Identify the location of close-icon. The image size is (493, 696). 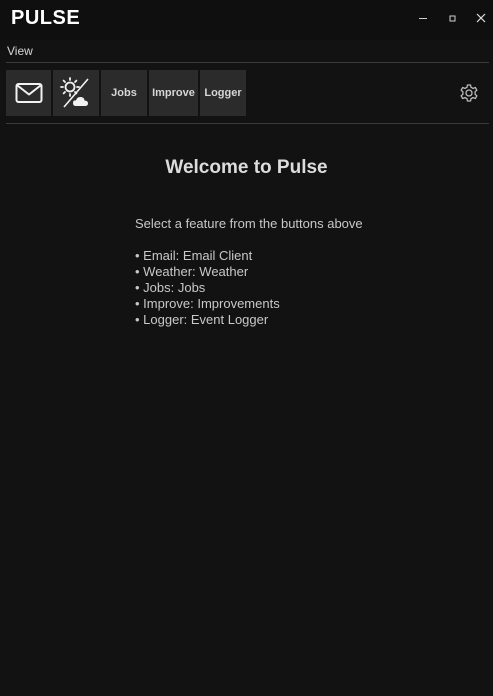
(481, 18).